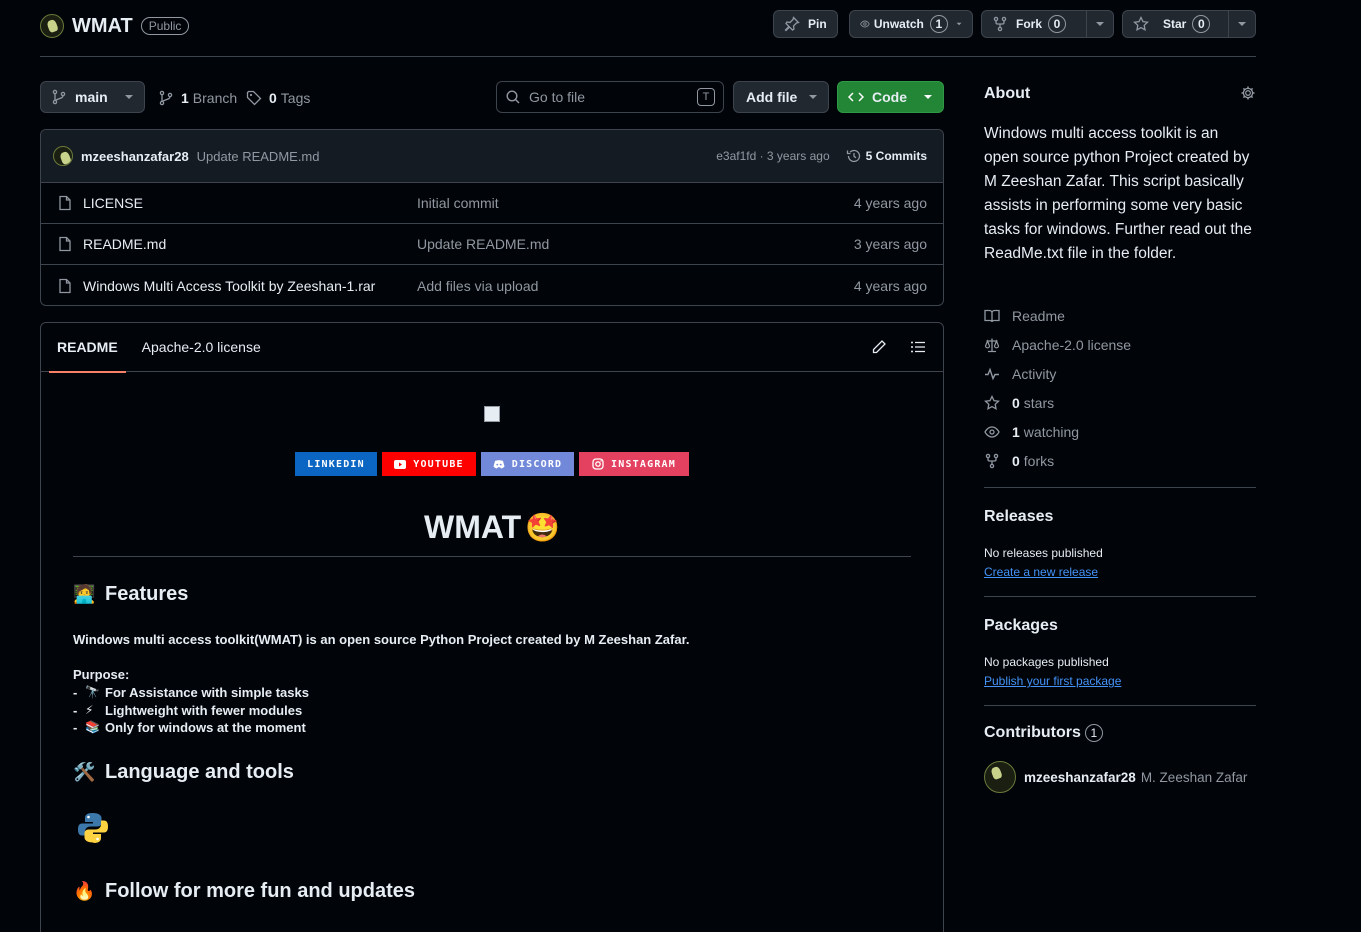 The height and width of the screenshot is (932, 1361). I want to click on tab-license: Apache-2.0 license, so click(201, 347).